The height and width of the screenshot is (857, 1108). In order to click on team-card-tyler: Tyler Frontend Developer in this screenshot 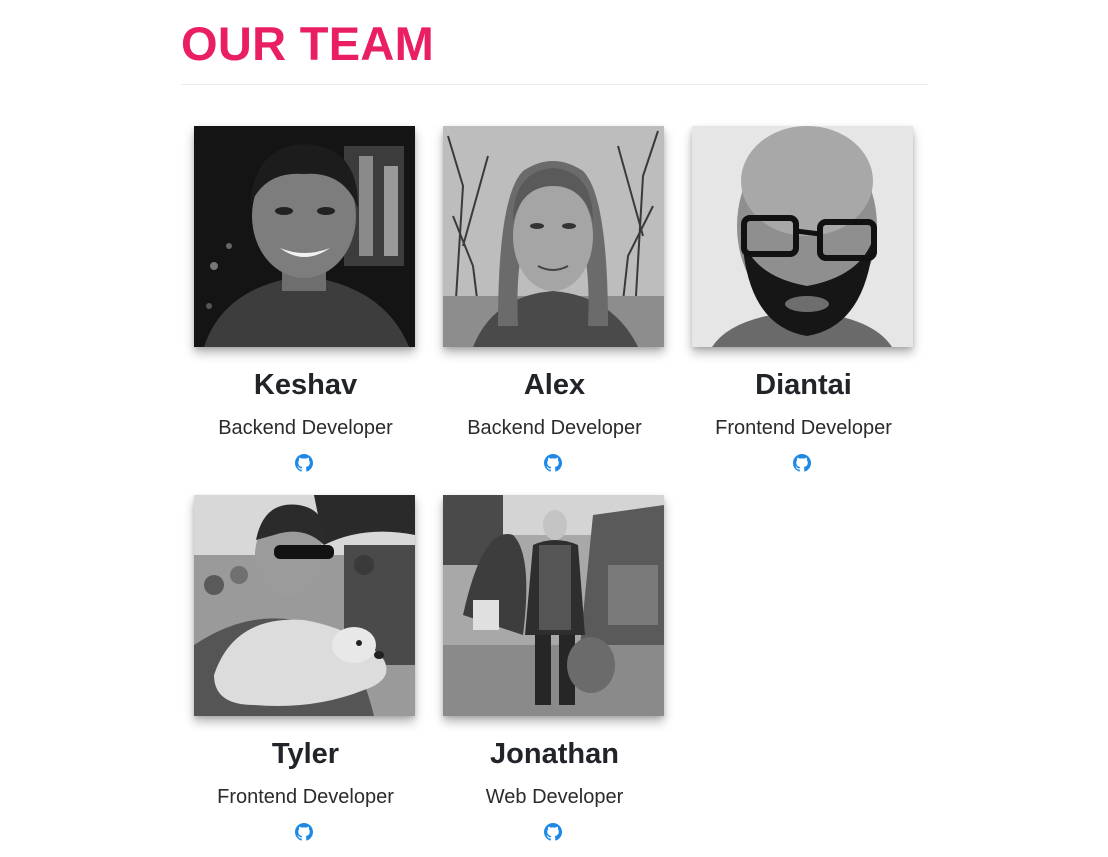, I will do `click(305, 675)`.